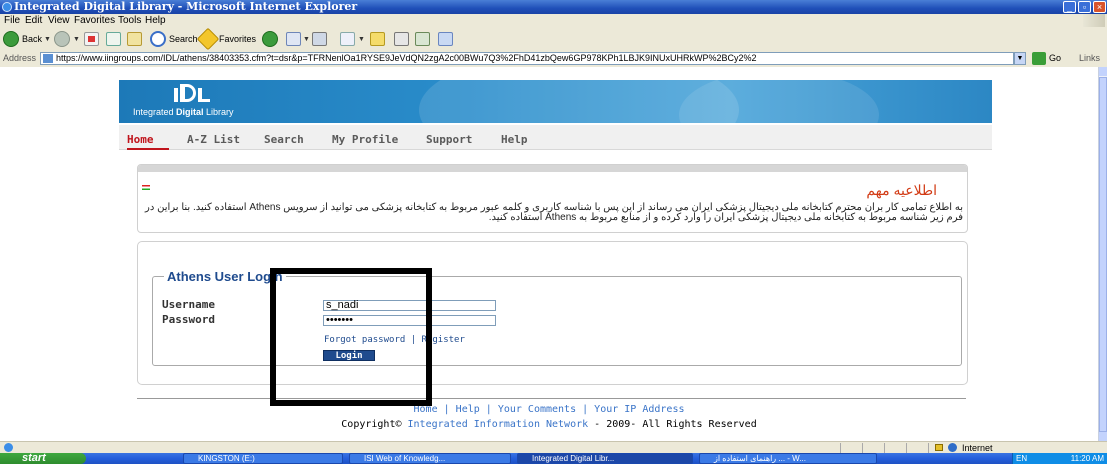 The width and height of the screenshot is (1107, 464). I want to click on scroll-down-icon, so click(1103, 436).